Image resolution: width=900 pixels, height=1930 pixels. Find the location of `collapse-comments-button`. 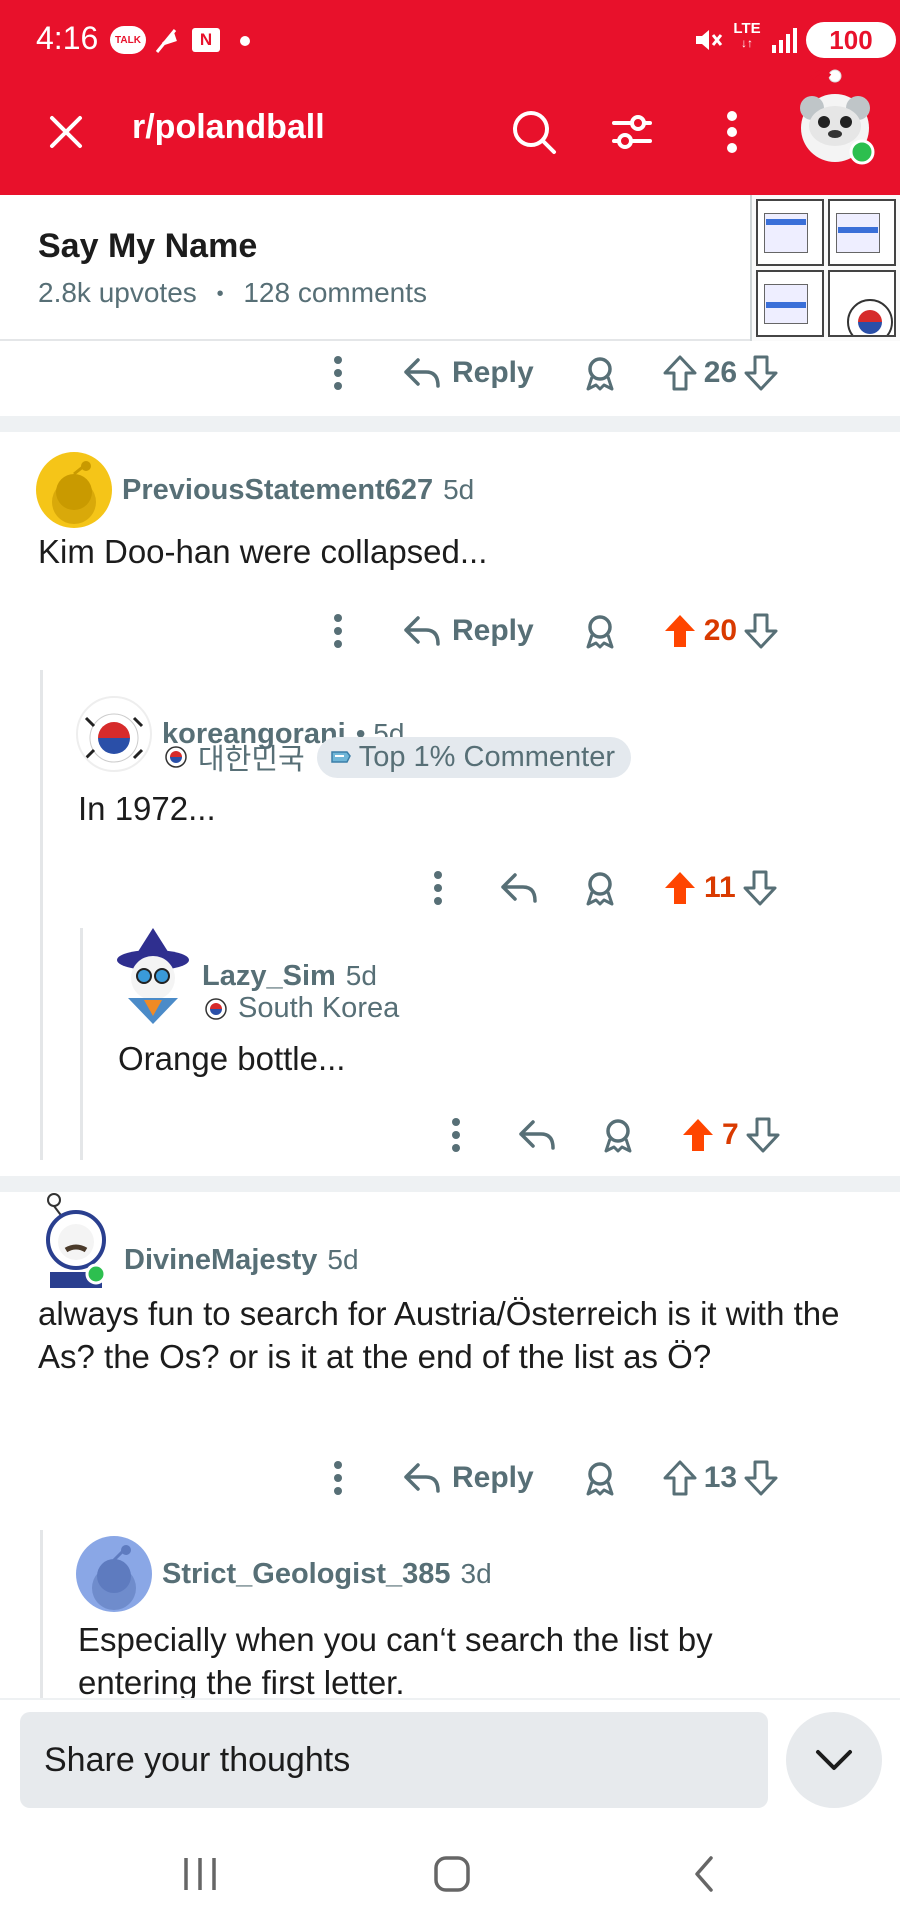

collapse-comments-button is located at coordinates (834, 1760).